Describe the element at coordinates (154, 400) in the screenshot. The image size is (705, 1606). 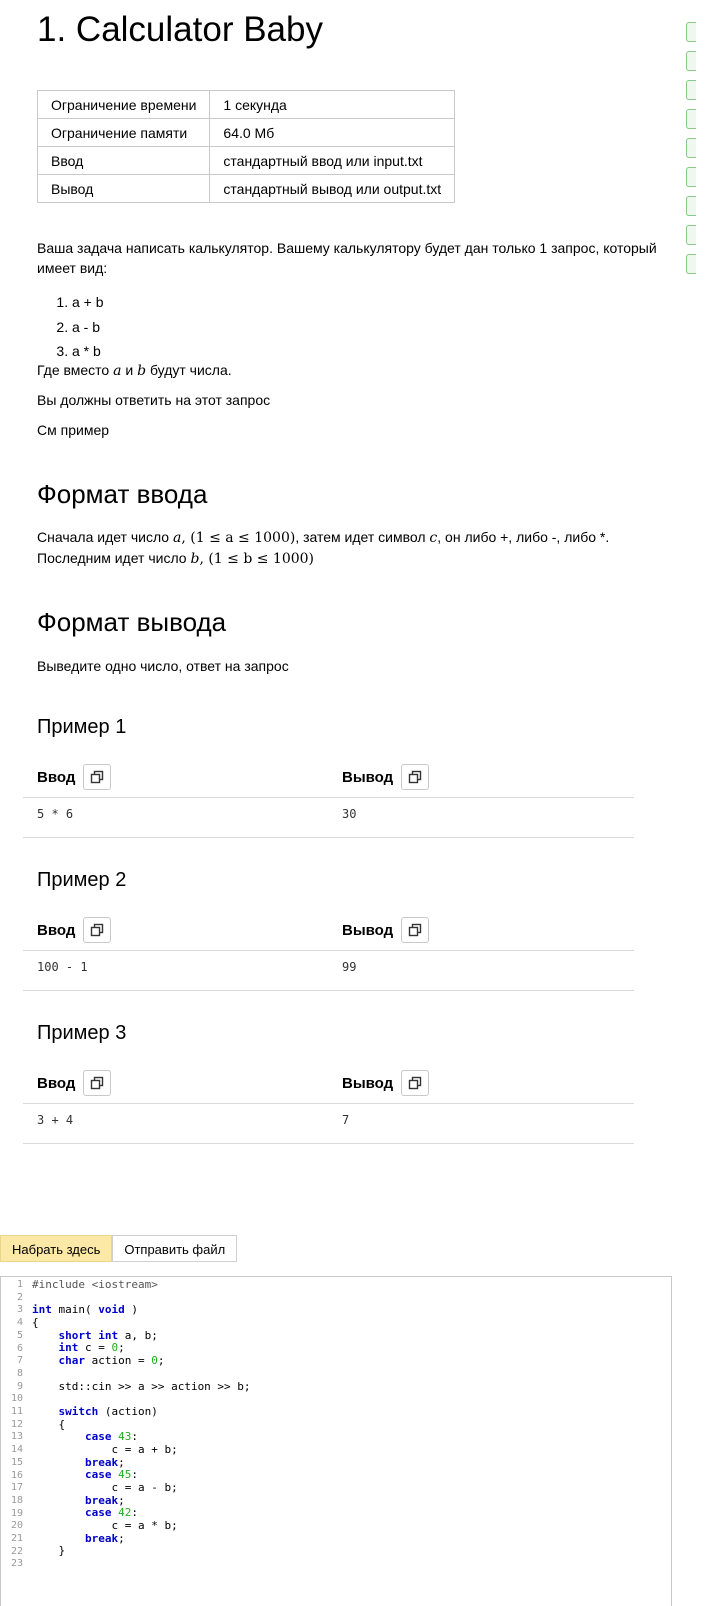
I see `answer-line: Вы должны ответить на этот запрос` at that location.